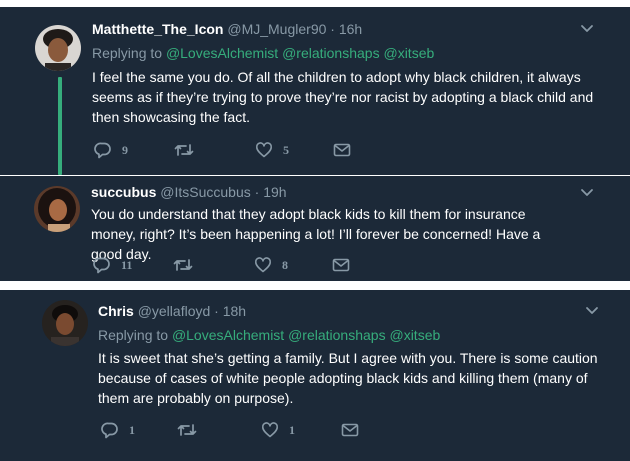  What do you see at coordinates (234, 311) in the screenshot?
I see `timestamp: 18h` at bounding box center [234, 311].